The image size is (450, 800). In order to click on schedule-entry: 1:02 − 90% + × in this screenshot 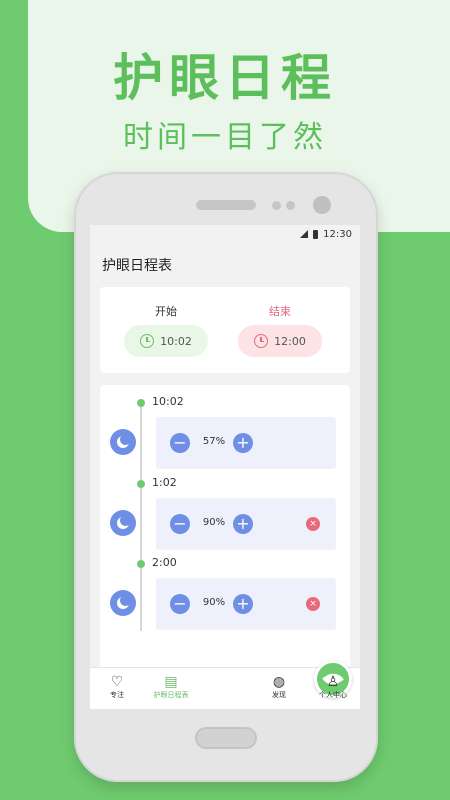, I will do `click(225, 508)`.